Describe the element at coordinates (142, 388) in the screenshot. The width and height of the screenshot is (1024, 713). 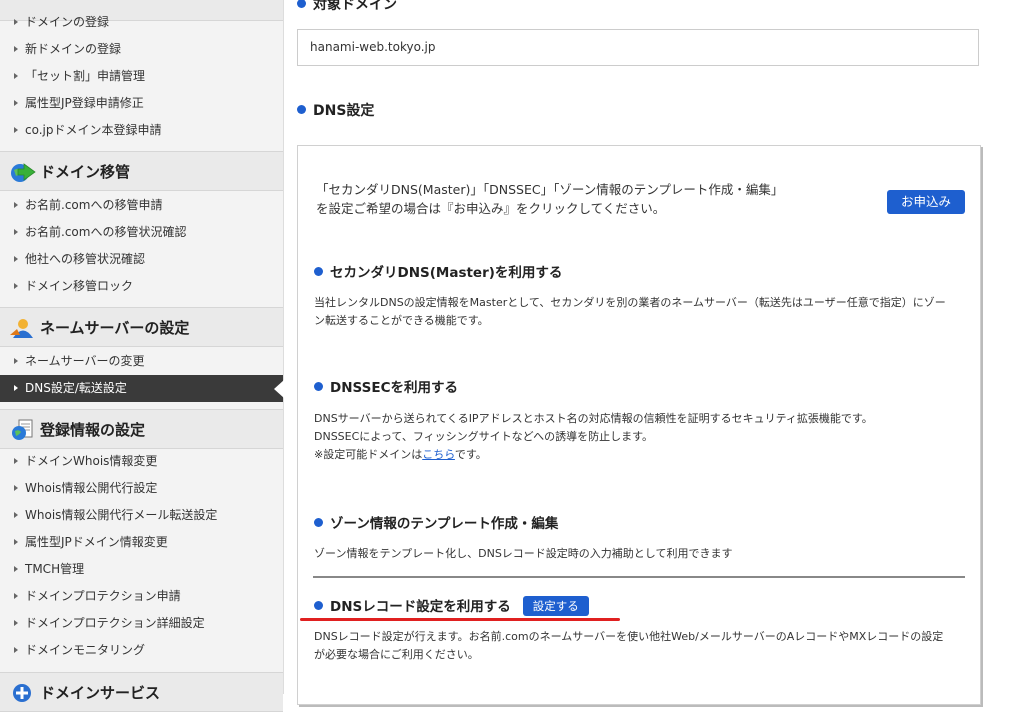
I see `sidebar-item-dns-settings: DNS設定/転送設定` at that location.